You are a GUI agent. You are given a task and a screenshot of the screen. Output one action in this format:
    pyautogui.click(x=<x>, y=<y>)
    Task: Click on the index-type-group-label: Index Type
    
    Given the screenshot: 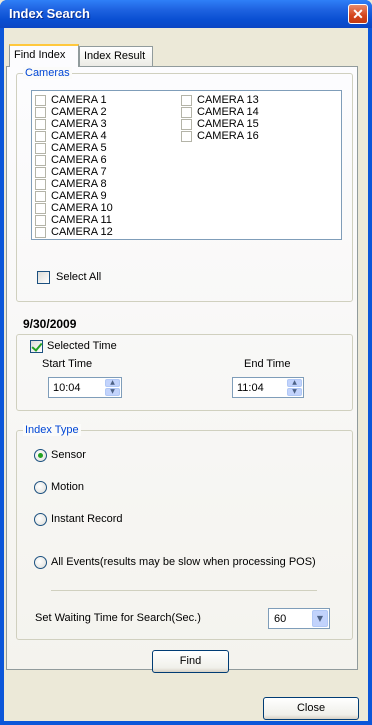 What is the action you would take?
    pyautogui.click(x=52, y=430)
    